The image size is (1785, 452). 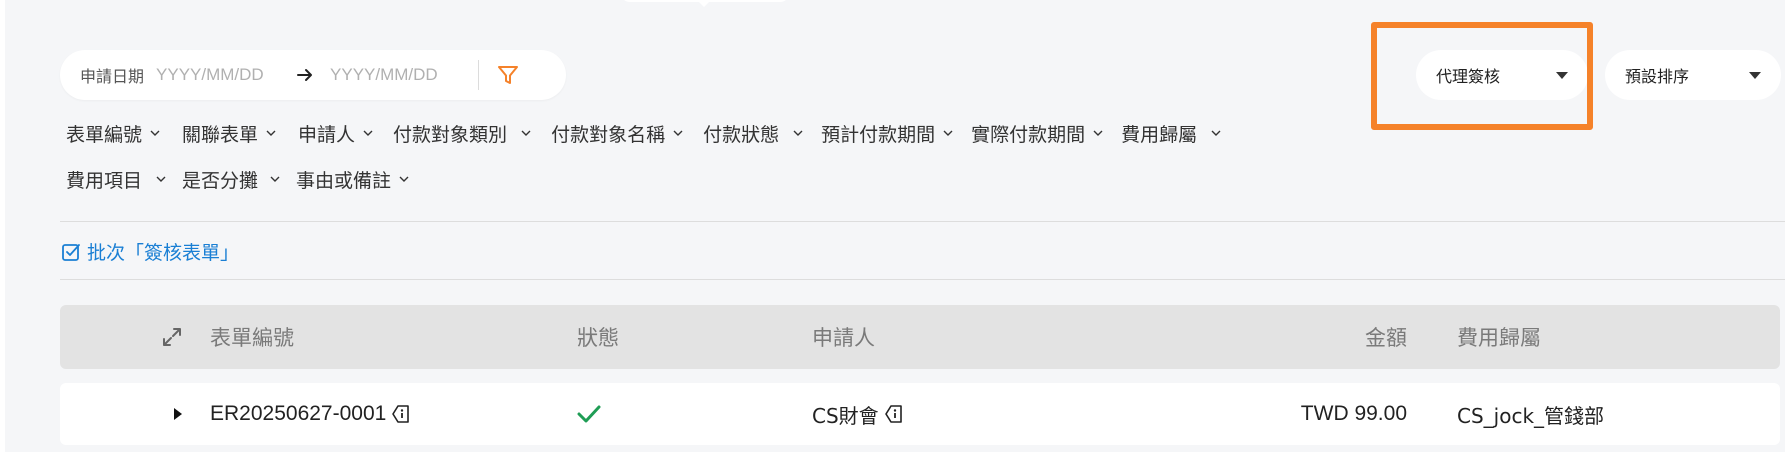 What do you see at coordinates (172, 337) in the screenshot?
I see `expand-all-icon` at bounding box center [172, 337].